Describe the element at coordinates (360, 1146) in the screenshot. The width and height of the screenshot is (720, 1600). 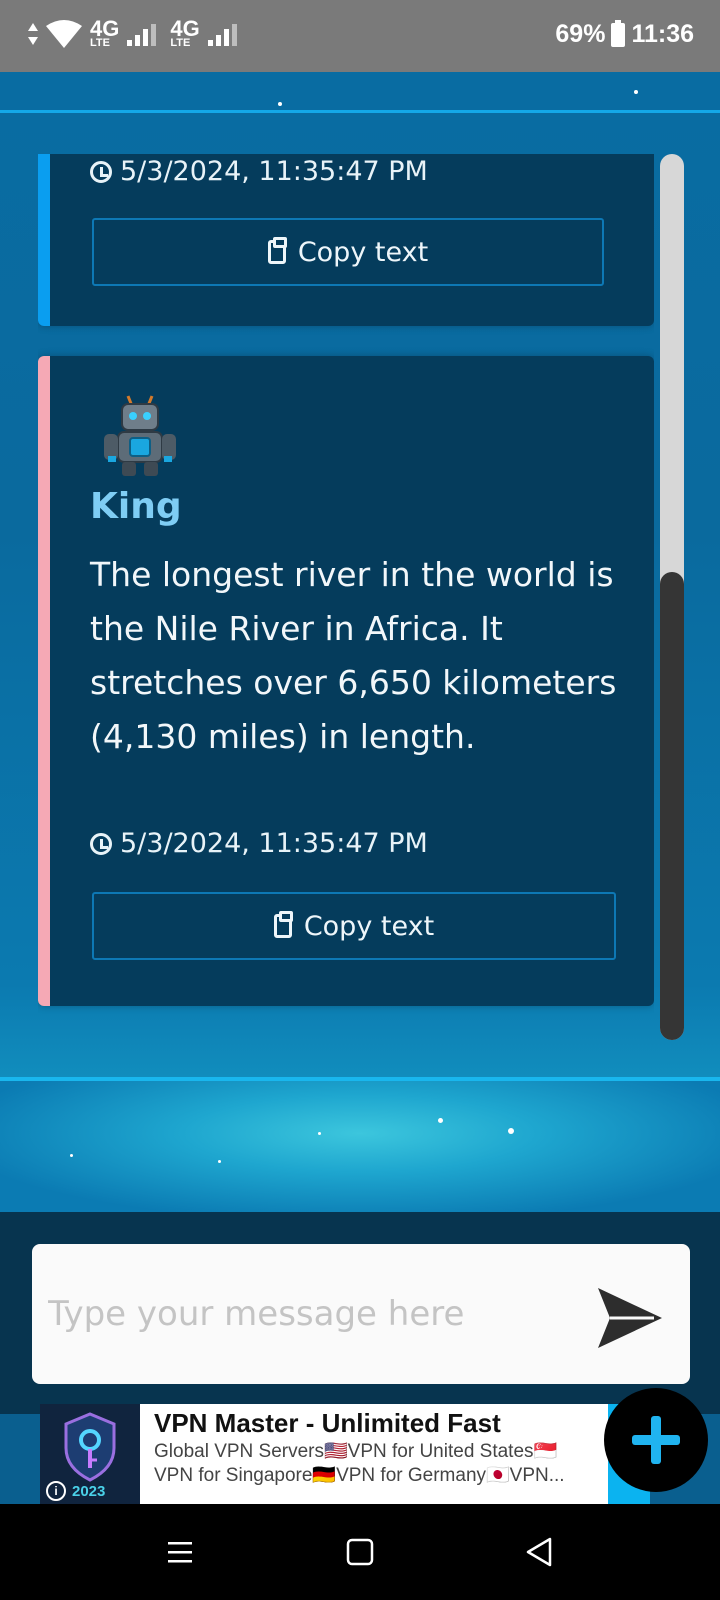
I see `glow-decoration` at that location.